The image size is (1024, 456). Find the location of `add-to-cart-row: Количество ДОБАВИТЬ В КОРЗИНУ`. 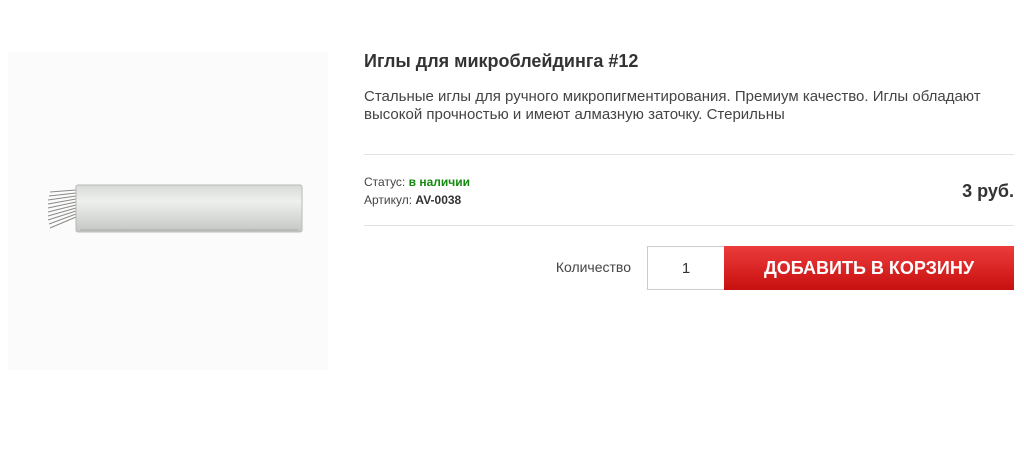

add-to-cart-row: Количество ДОБАВИТЬ В КОРЗИНУ is located at coordinates (689, 268).